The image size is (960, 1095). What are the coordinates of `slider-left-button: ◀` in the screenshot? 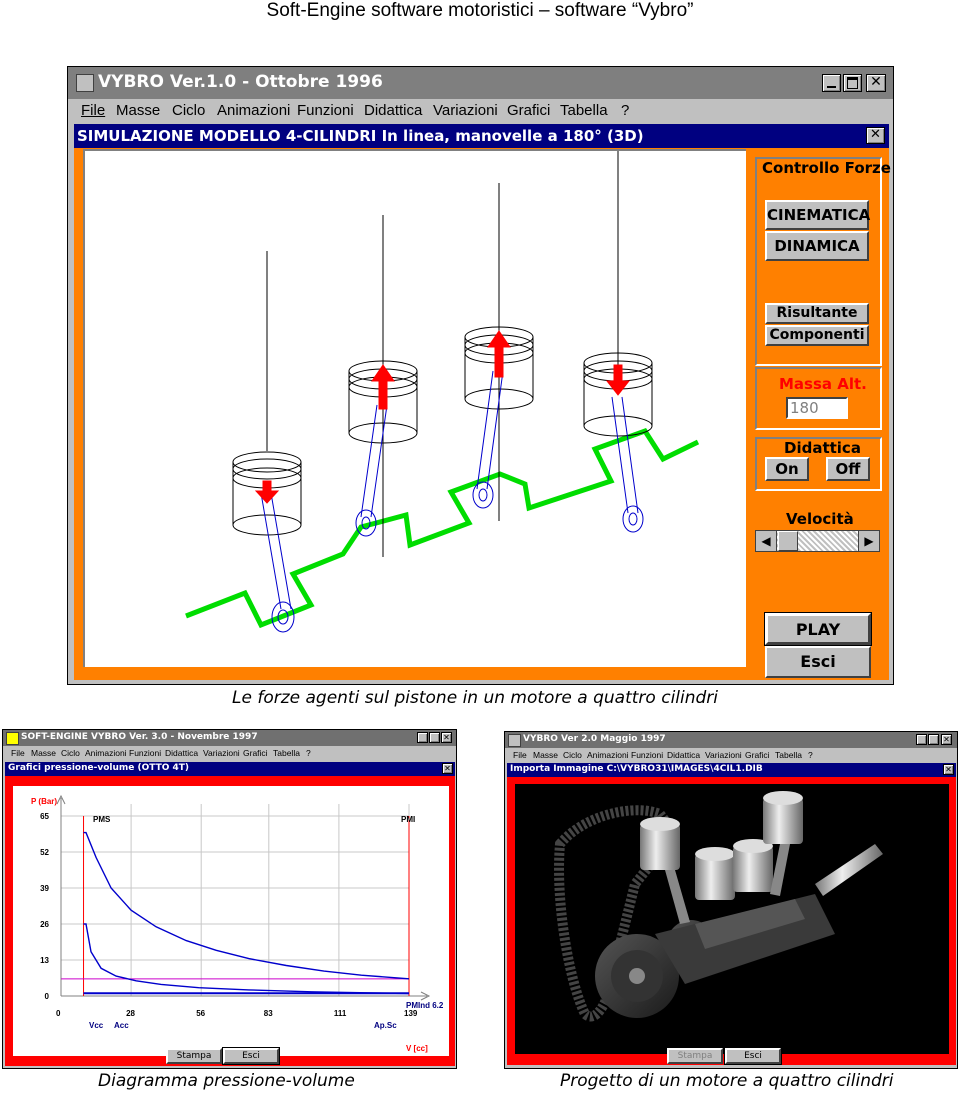 It's located at (766, 541).